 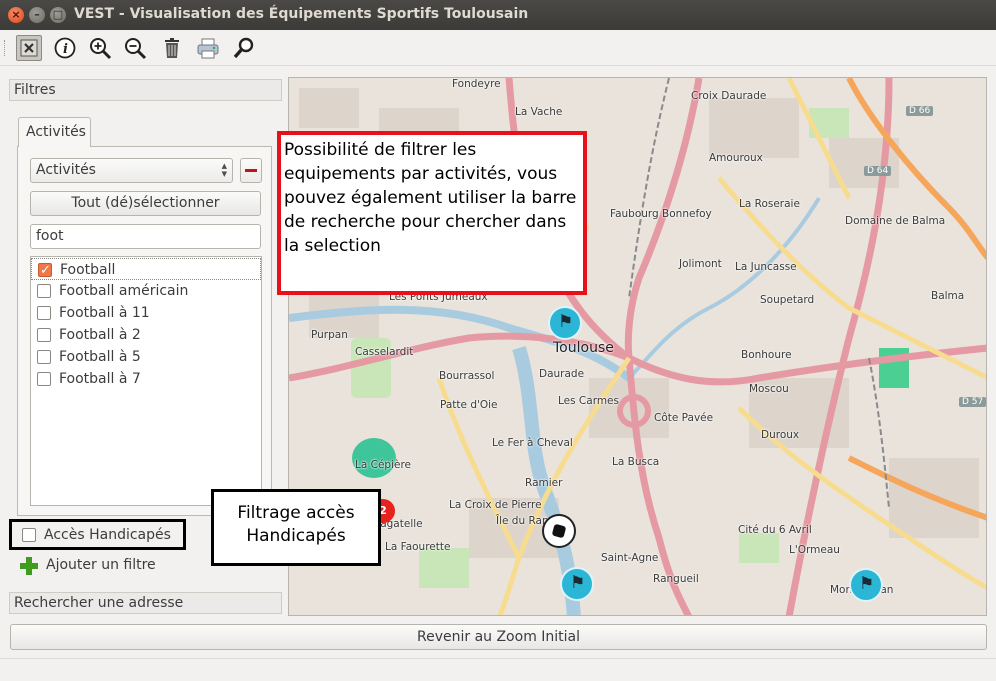 I want to click on handicap-checkbox, so click(x=29, y=535).